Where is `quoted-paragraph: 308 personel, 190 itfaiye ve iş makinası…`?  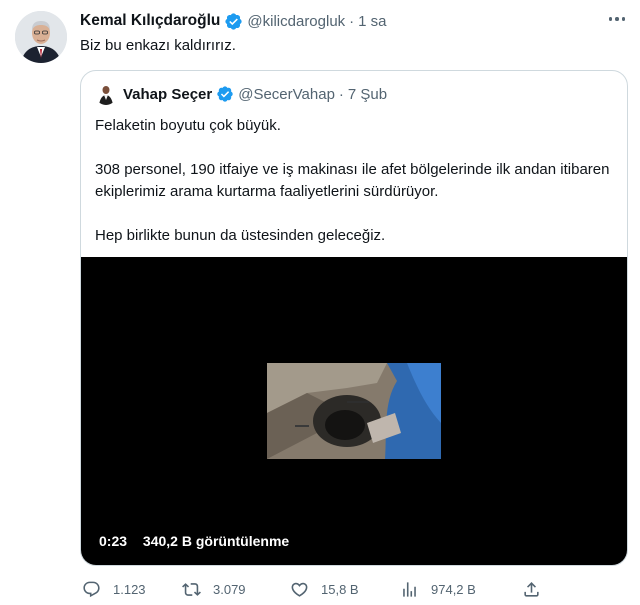 quoted-paragraph: 308 personel, 190 itfaiye ve iş makinası… is located at coordinates (357, 181).